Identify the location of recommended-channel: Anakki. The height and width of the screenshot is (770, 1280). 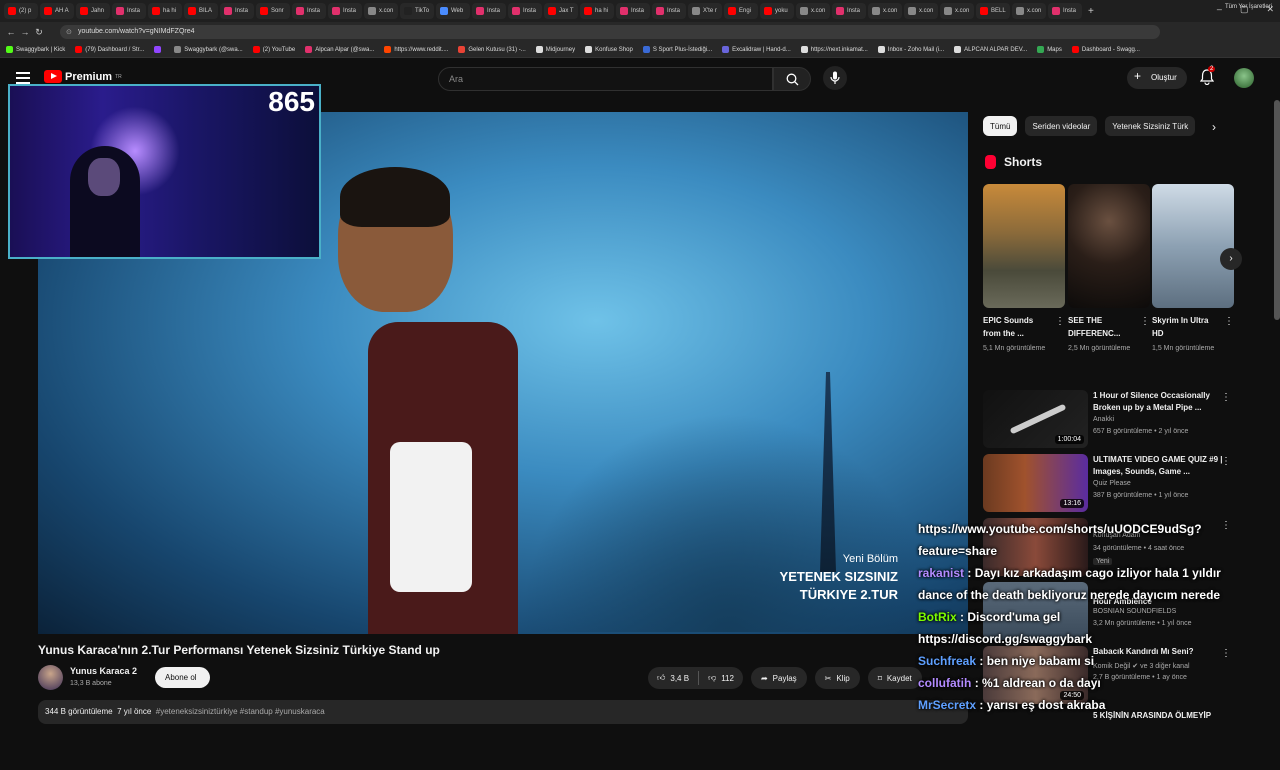
(1103, 419).